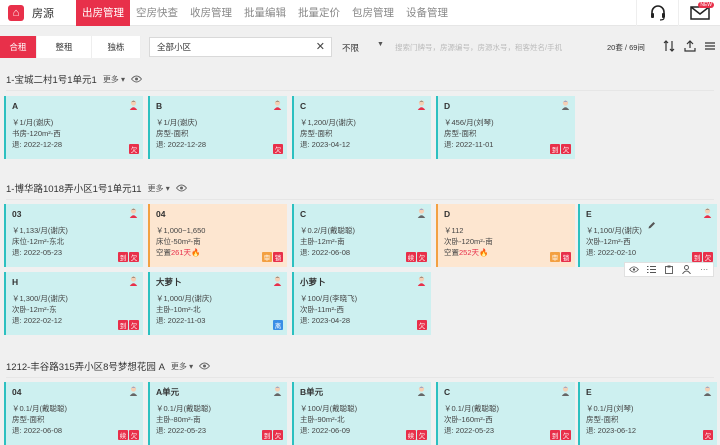 This screenshot has width=720, height=445. What do you see at coordinates (85, 367) in the screenshot?
I see `group-title: 1212-丰谷路315弄小区8号梦想花园 A` at bounding box center [85, 367].